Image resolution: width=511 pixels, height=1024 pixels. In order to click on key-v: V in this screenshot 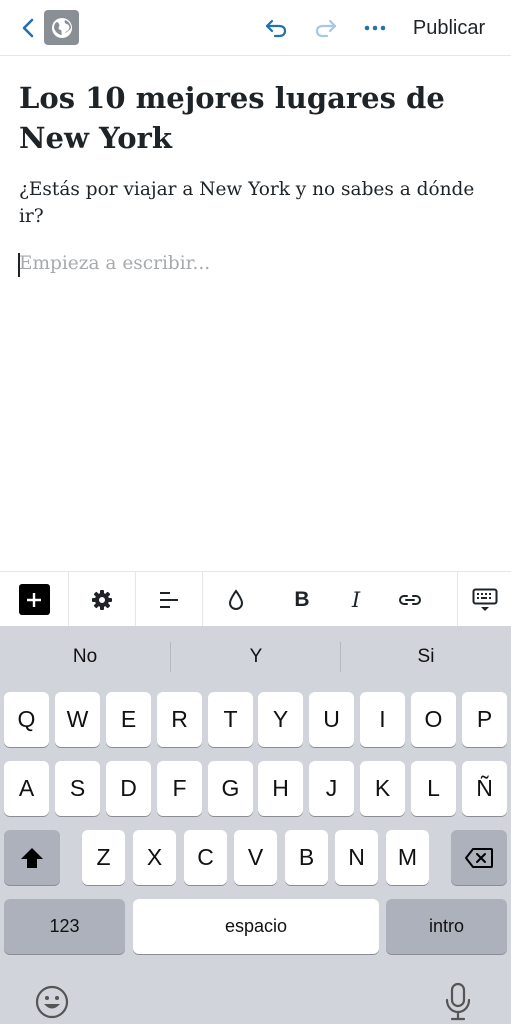, I will do `click(255, 857)`.